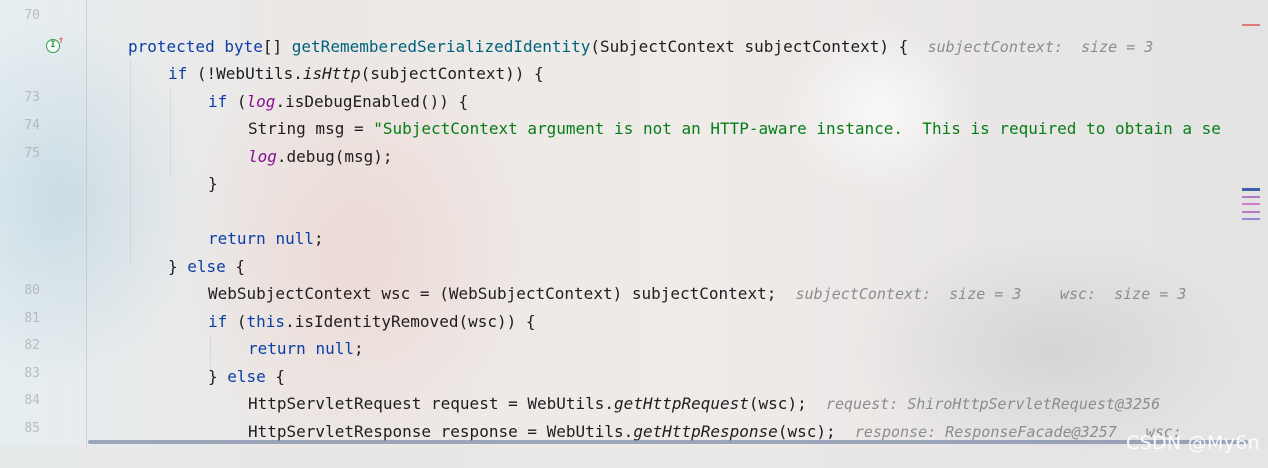 This screenshot has height=468, width=1268. I want to click on line-number: 73, so click(32, 97).